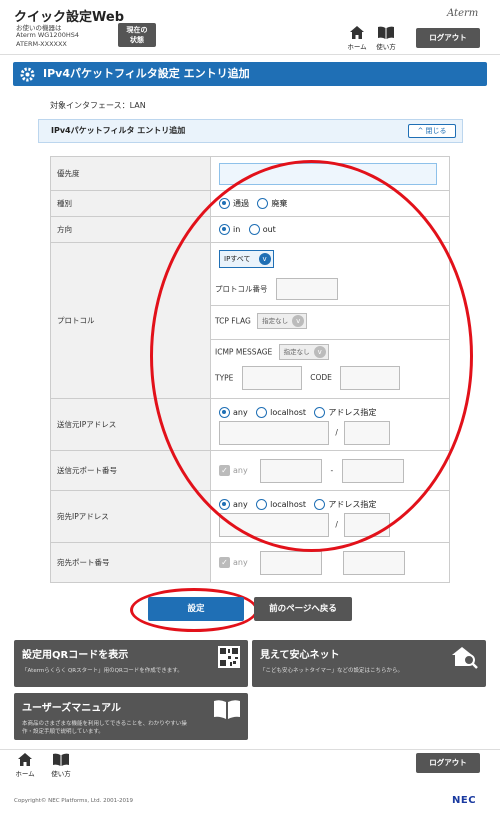 The height and width of the screenshot is (817, 500). Describe the element at coordinates (372, 470) in the screenshot. I see `src-port-to-input` at that location.